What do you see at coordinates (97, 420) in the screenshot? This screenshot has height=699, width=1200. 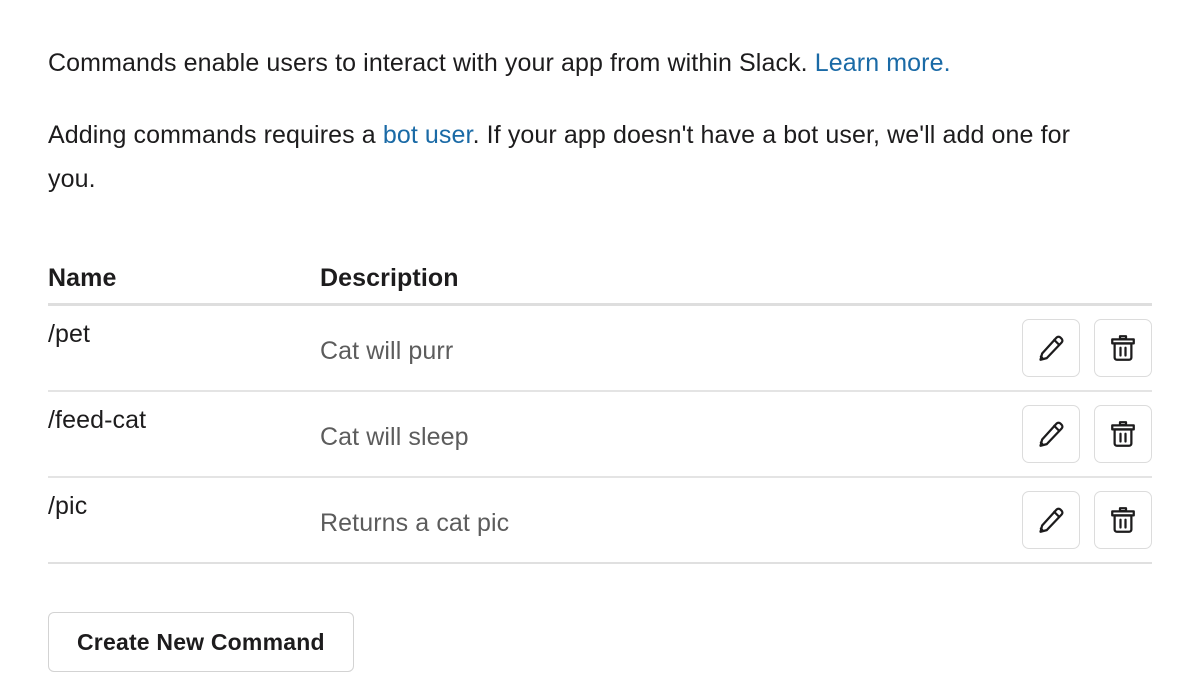 I see `command-name: /feed-cat` at bounding box center [97, 420].